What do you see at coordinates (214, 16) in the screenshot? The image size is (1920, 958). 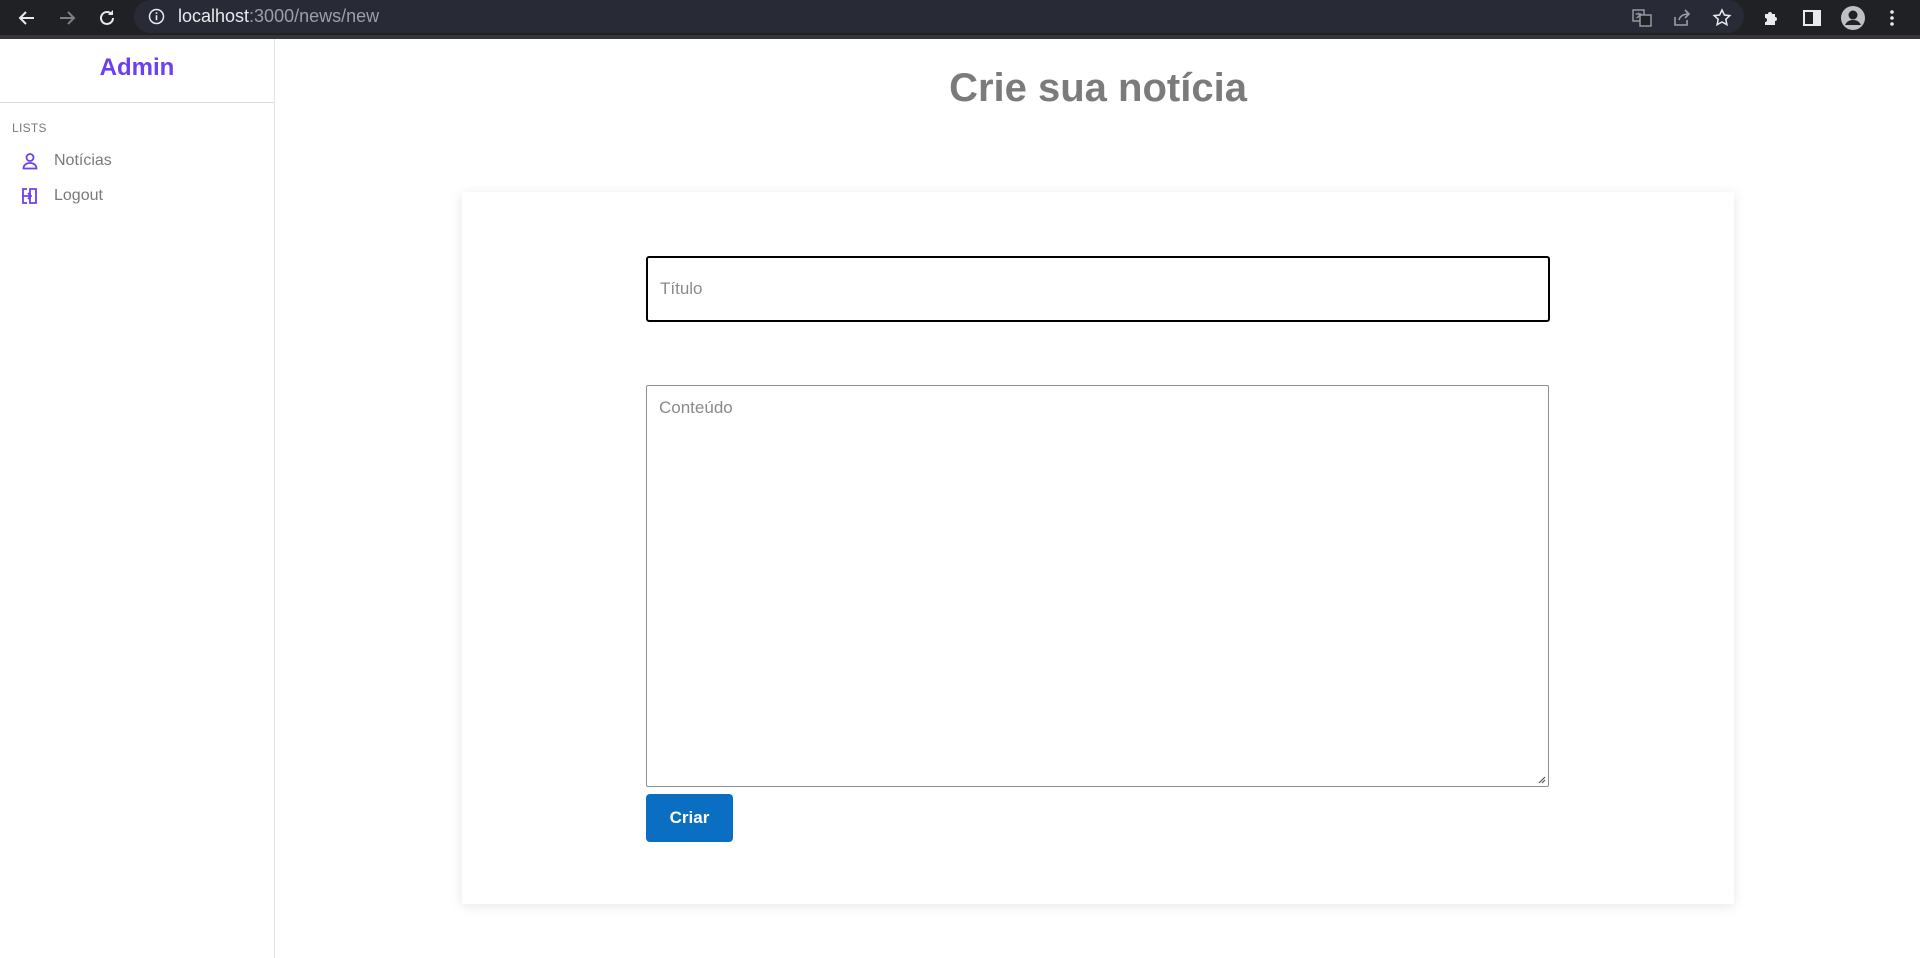 I see `url-host: localhost` at bounding box center [214, 16].